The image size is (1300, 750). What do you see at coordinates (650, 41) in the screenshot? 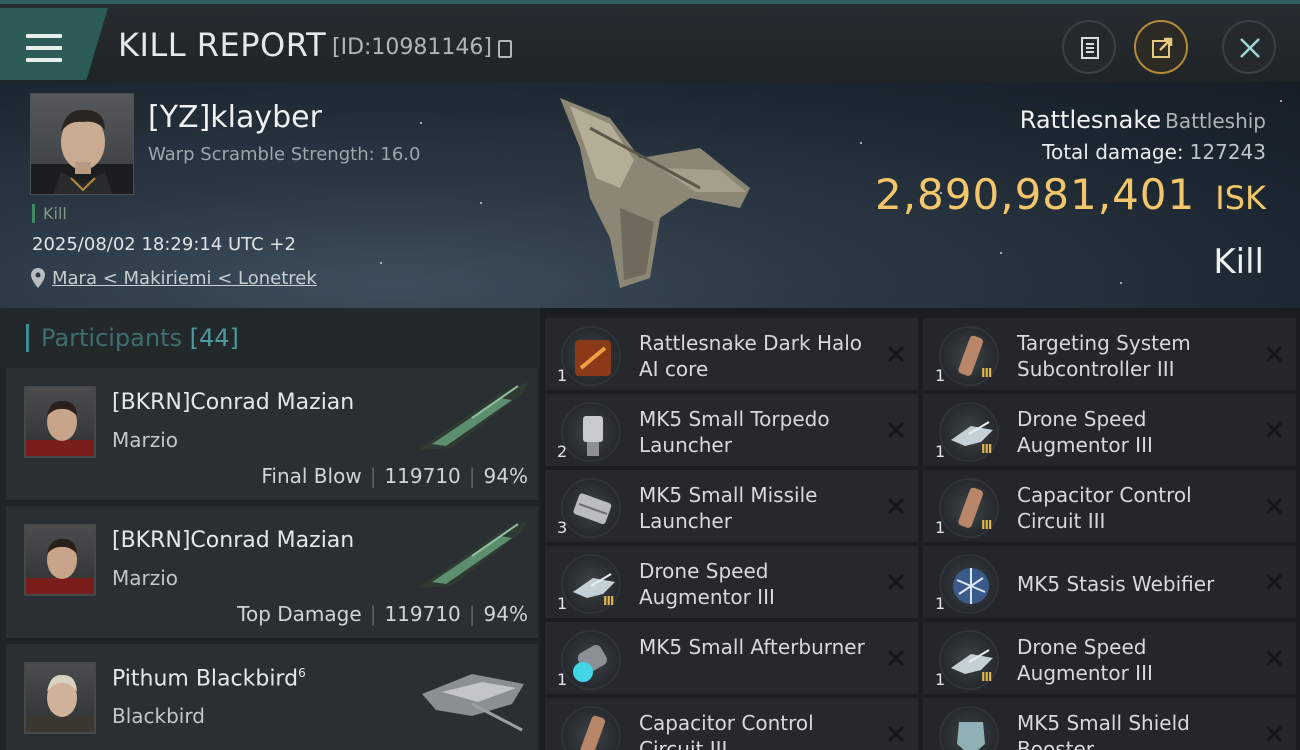
I see `kill-report-header: KILL REPORT [ID:10981146]` at bounding box center [650, 41].